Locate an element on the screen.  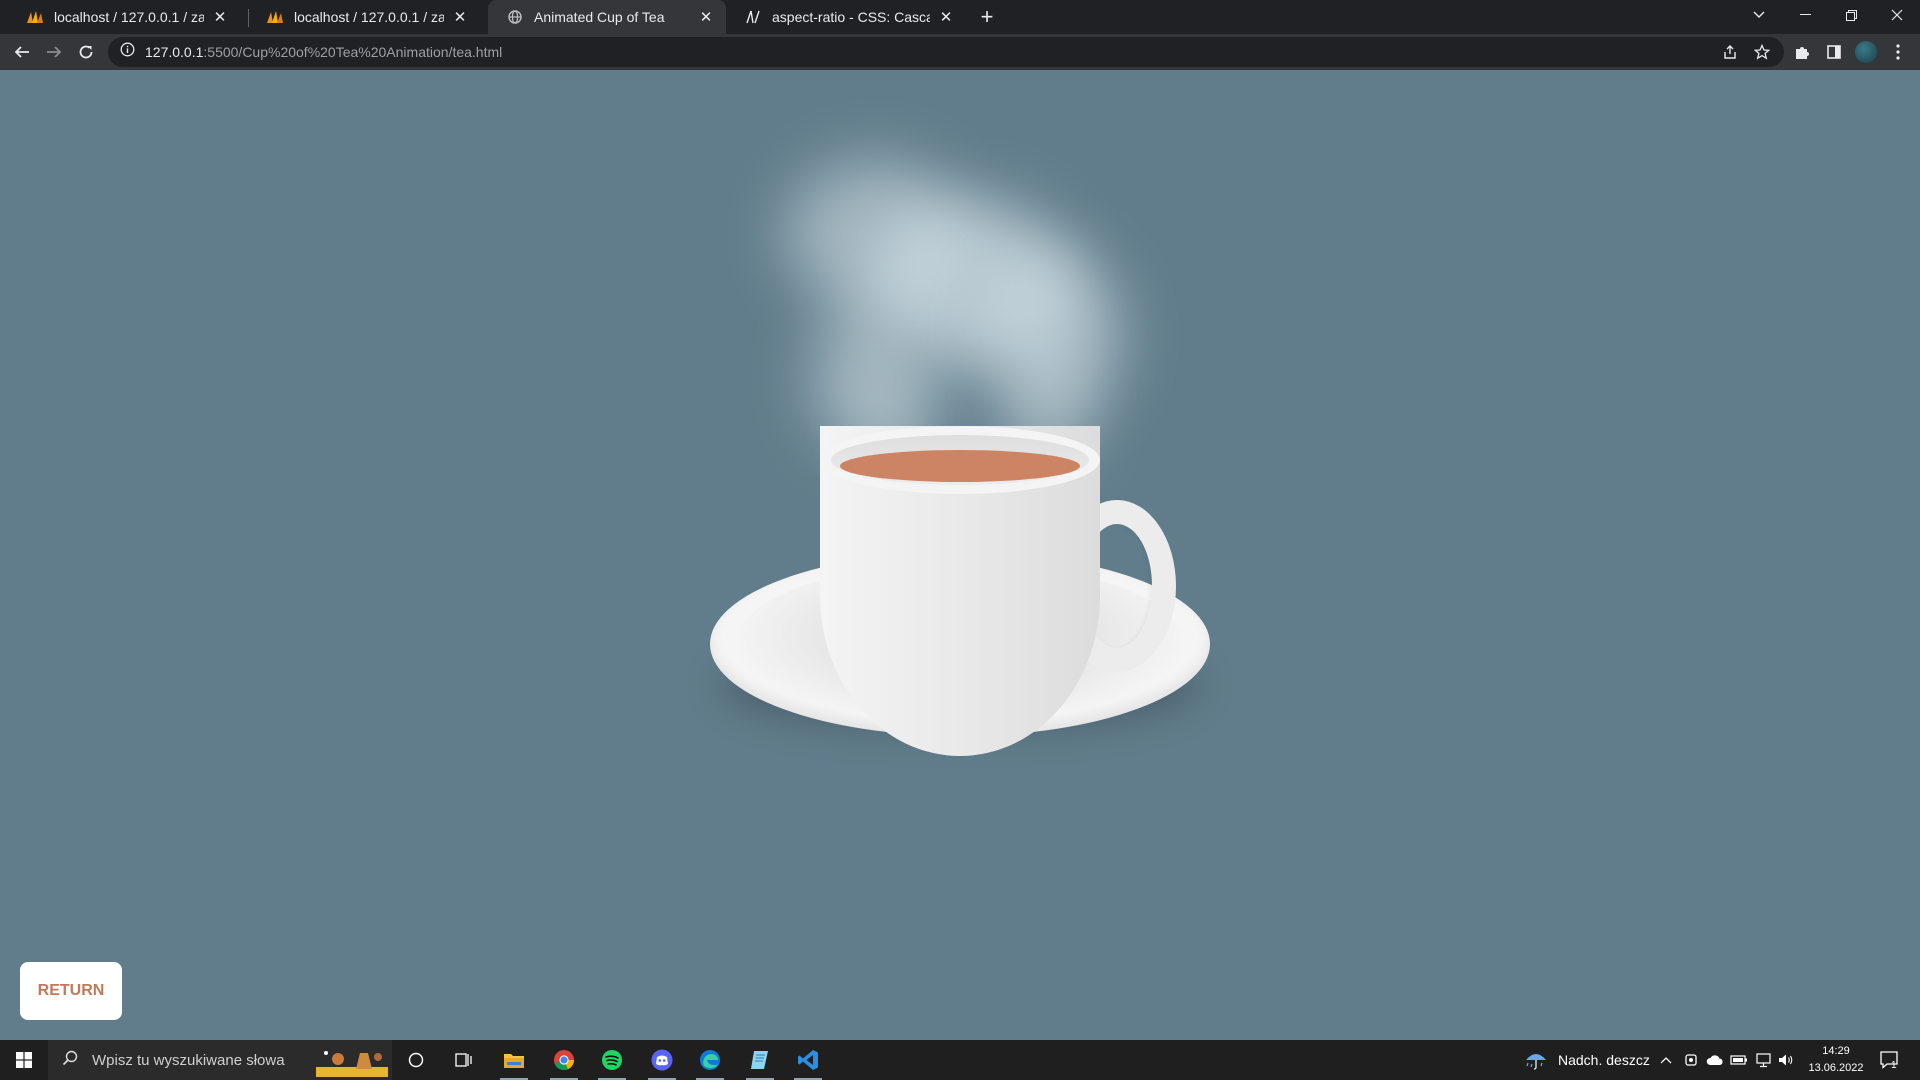
weather-text: Nadch. deszcz is located at coordinates (1604, 1060).